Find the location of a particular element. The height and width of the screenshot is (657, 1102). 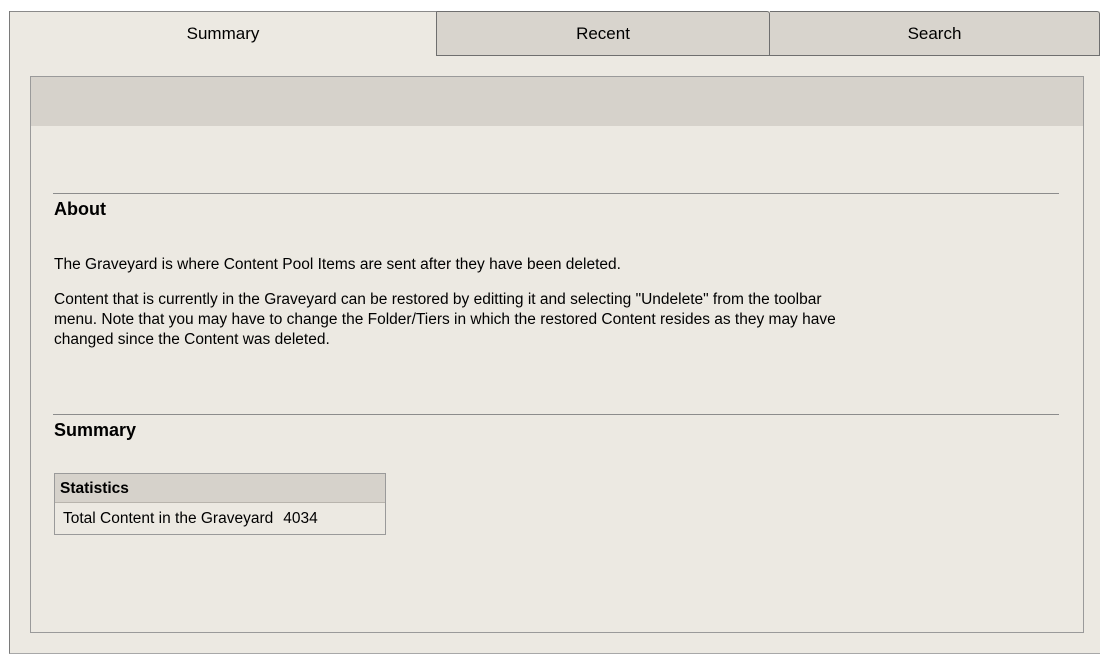

tab-recent-label: Recent is located at coordinates (603, 33).